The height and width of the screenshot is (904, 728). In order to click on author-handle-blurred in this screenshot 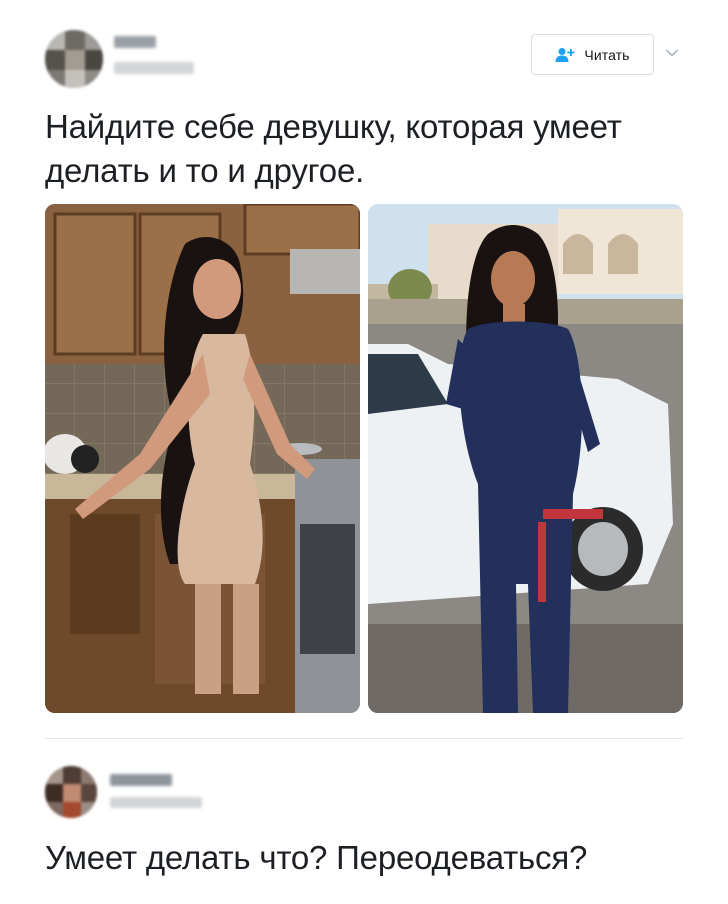, I will do `click(154, 68)`.